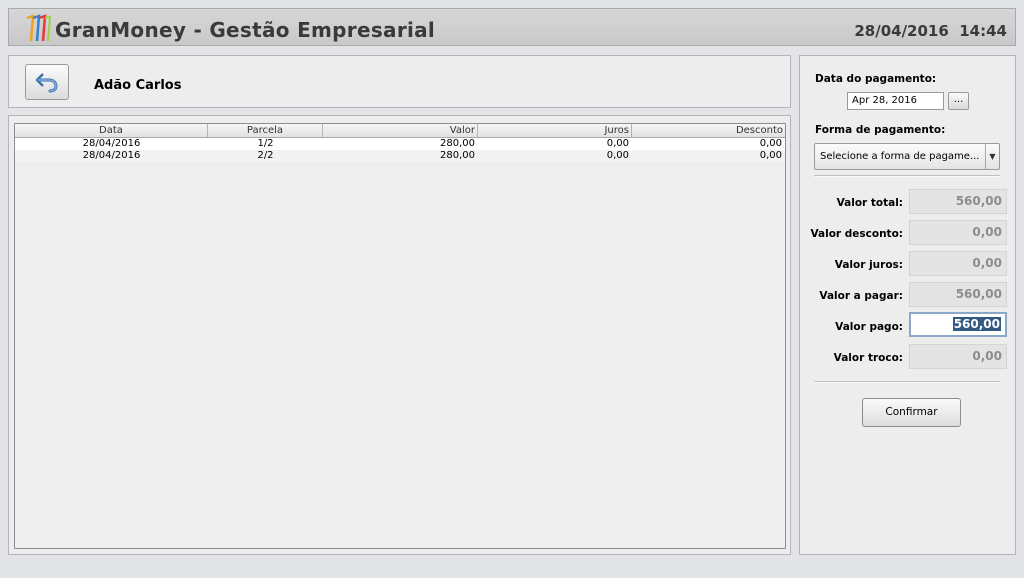  What do you see at coordinates (895, 101) in the screenshot?
I see `payment-date-field: Apr 28, 2016` at bounding box center [895, 101].